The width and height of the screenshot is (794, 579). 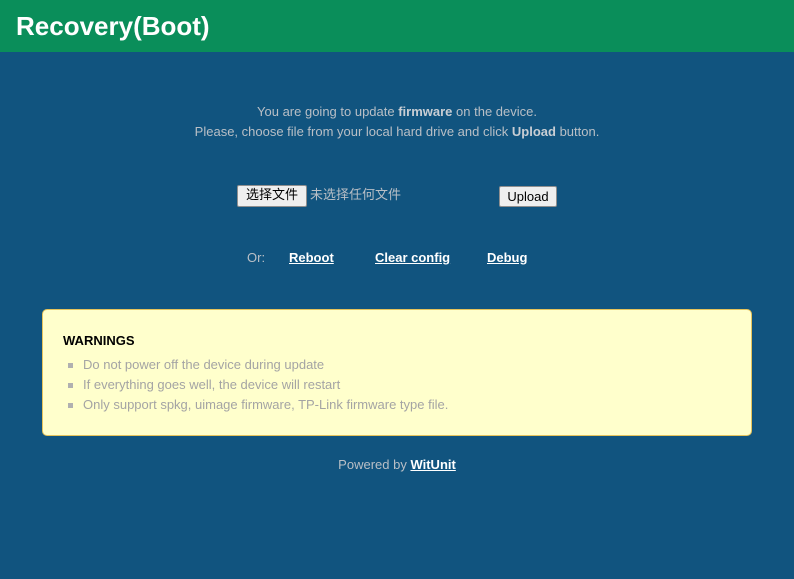 What do you see at coordinates (412, 258) in the screenshot?
I see `clear-config-link: Clear config` at bounding box center [412, 258].